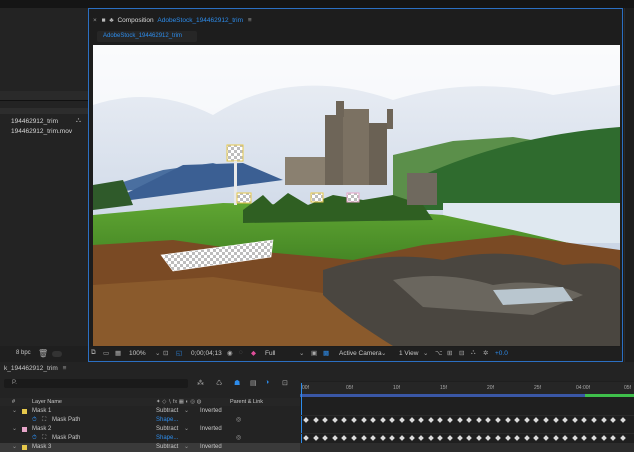 This screenshot has height=452, width=634. Describe the element at coordinates (41, 429) in the screenshot. I see `mask-name: Mask 2` at that location.